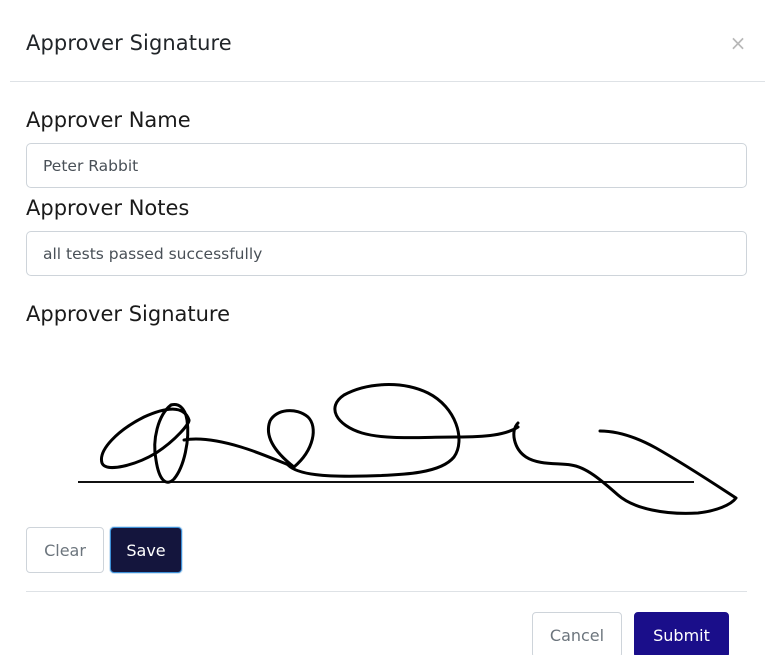 The height and width of the screenshot is (655, 765). I want to click on approver-notes-label: Approver Notes, so click(108, 208).